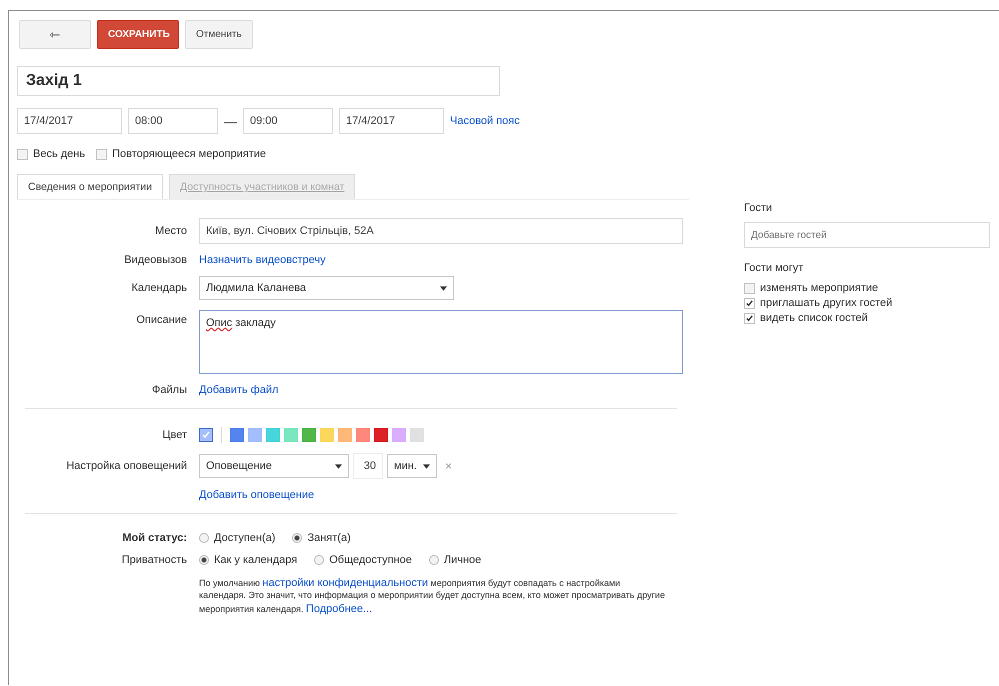 The image size is (999, 686). What do you see at coordinates (368, 466) in the screenshot?
I see `minutes-field: 30` at bounding box center [368, 466].